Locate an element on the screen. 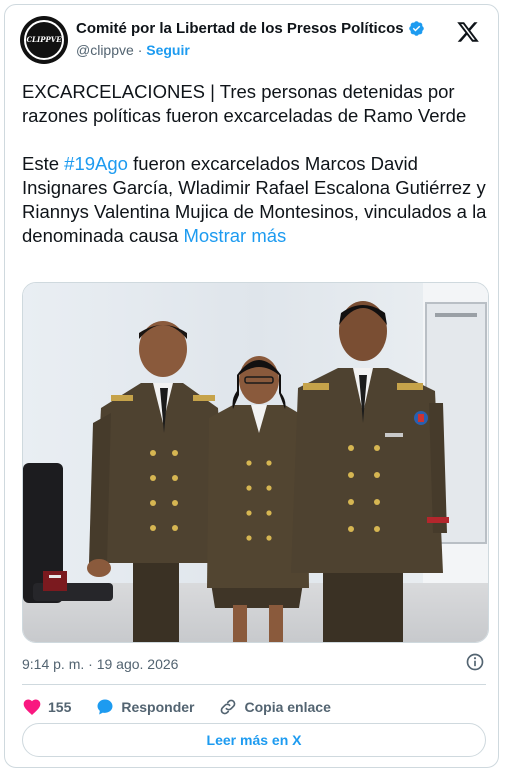  body-prefix: Este is located at coordinates (43, 163).